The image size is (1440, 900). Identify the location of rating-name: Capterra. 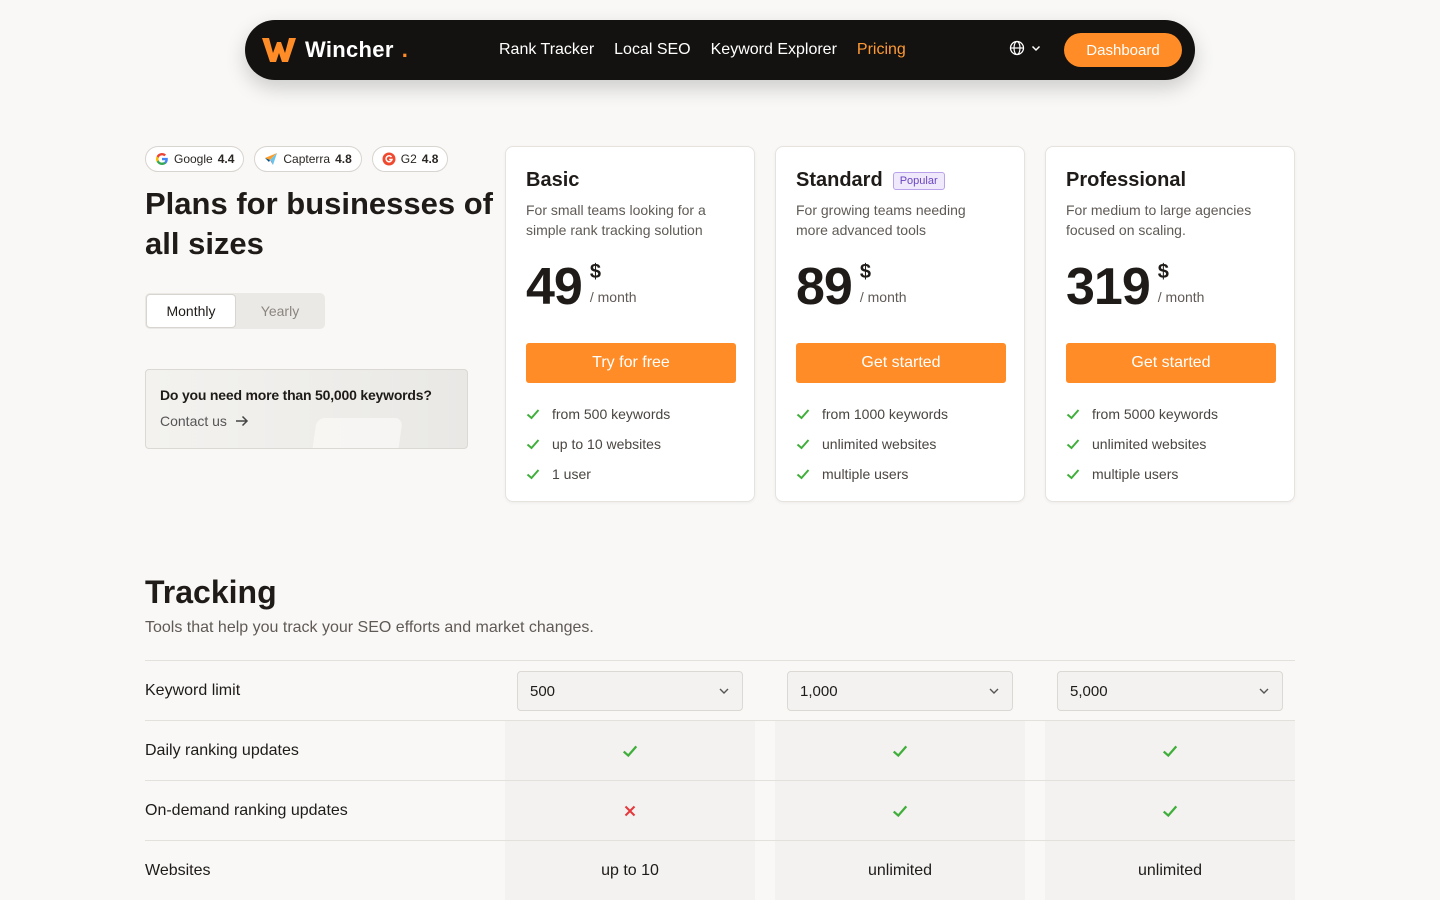
(307, 159).